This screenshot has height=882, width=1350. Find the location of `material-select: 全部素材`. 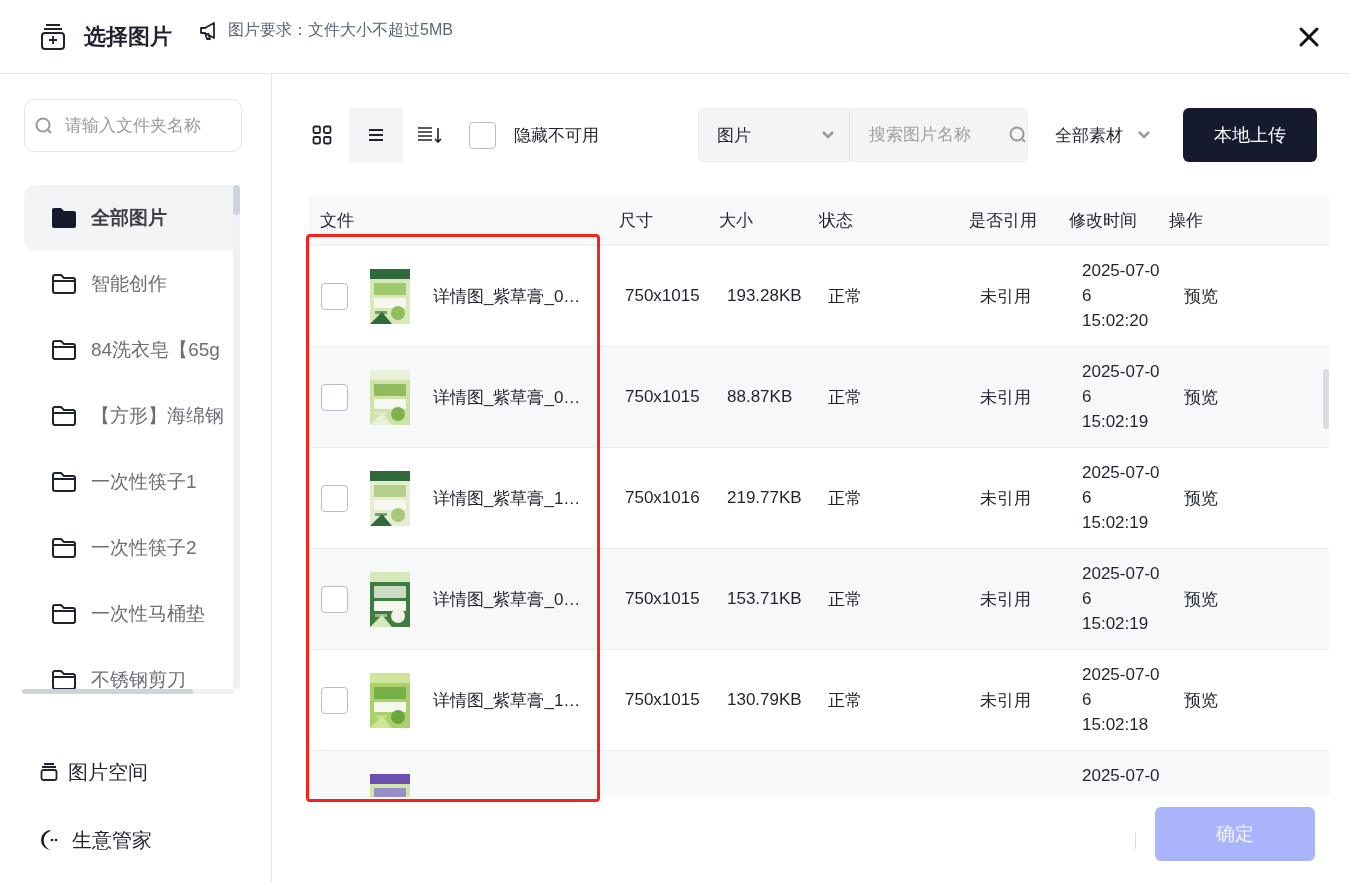

material-select: 全部素材 is located at coordinates (1103, 135).